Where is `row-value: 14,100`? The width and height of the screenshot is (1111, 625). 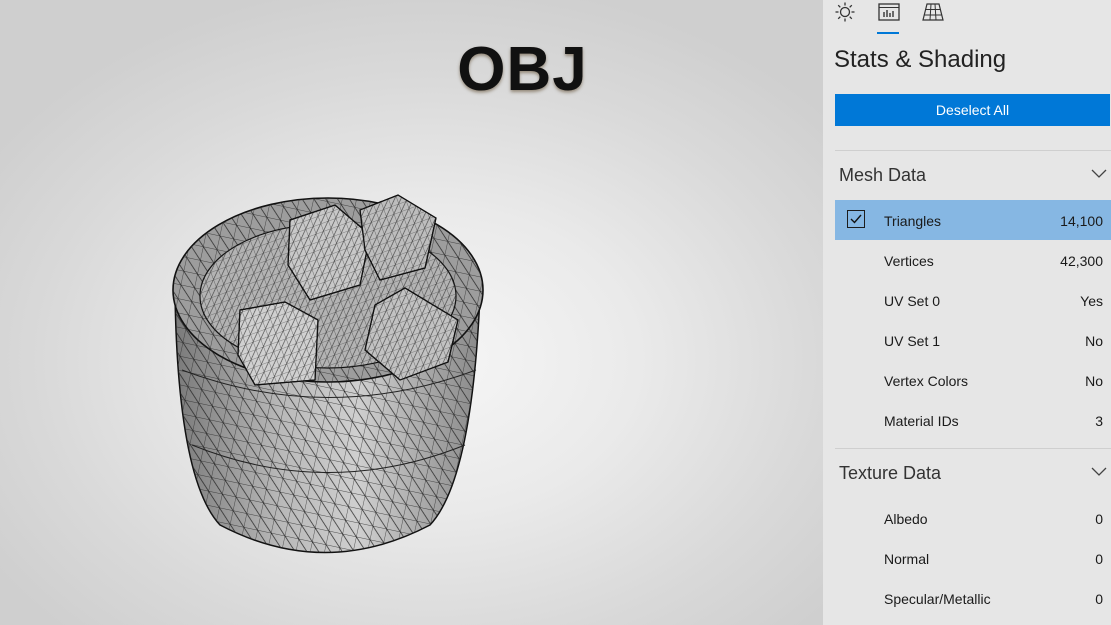
row-value: 14,100 is located at coordinates (1081, 221).